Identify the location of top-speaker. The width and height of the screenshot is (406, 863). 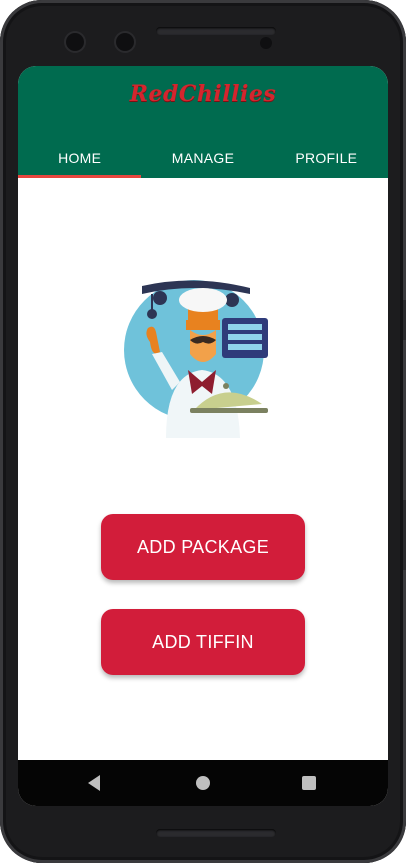
(216, 31).